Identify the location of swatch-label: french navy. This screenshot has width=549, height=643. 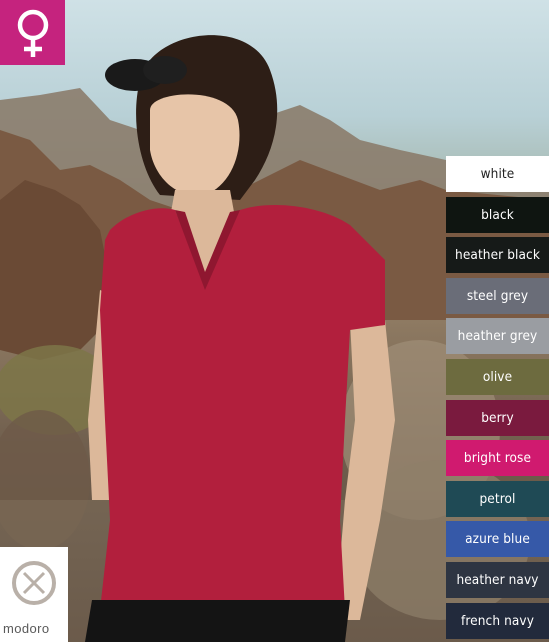
(497, 620).